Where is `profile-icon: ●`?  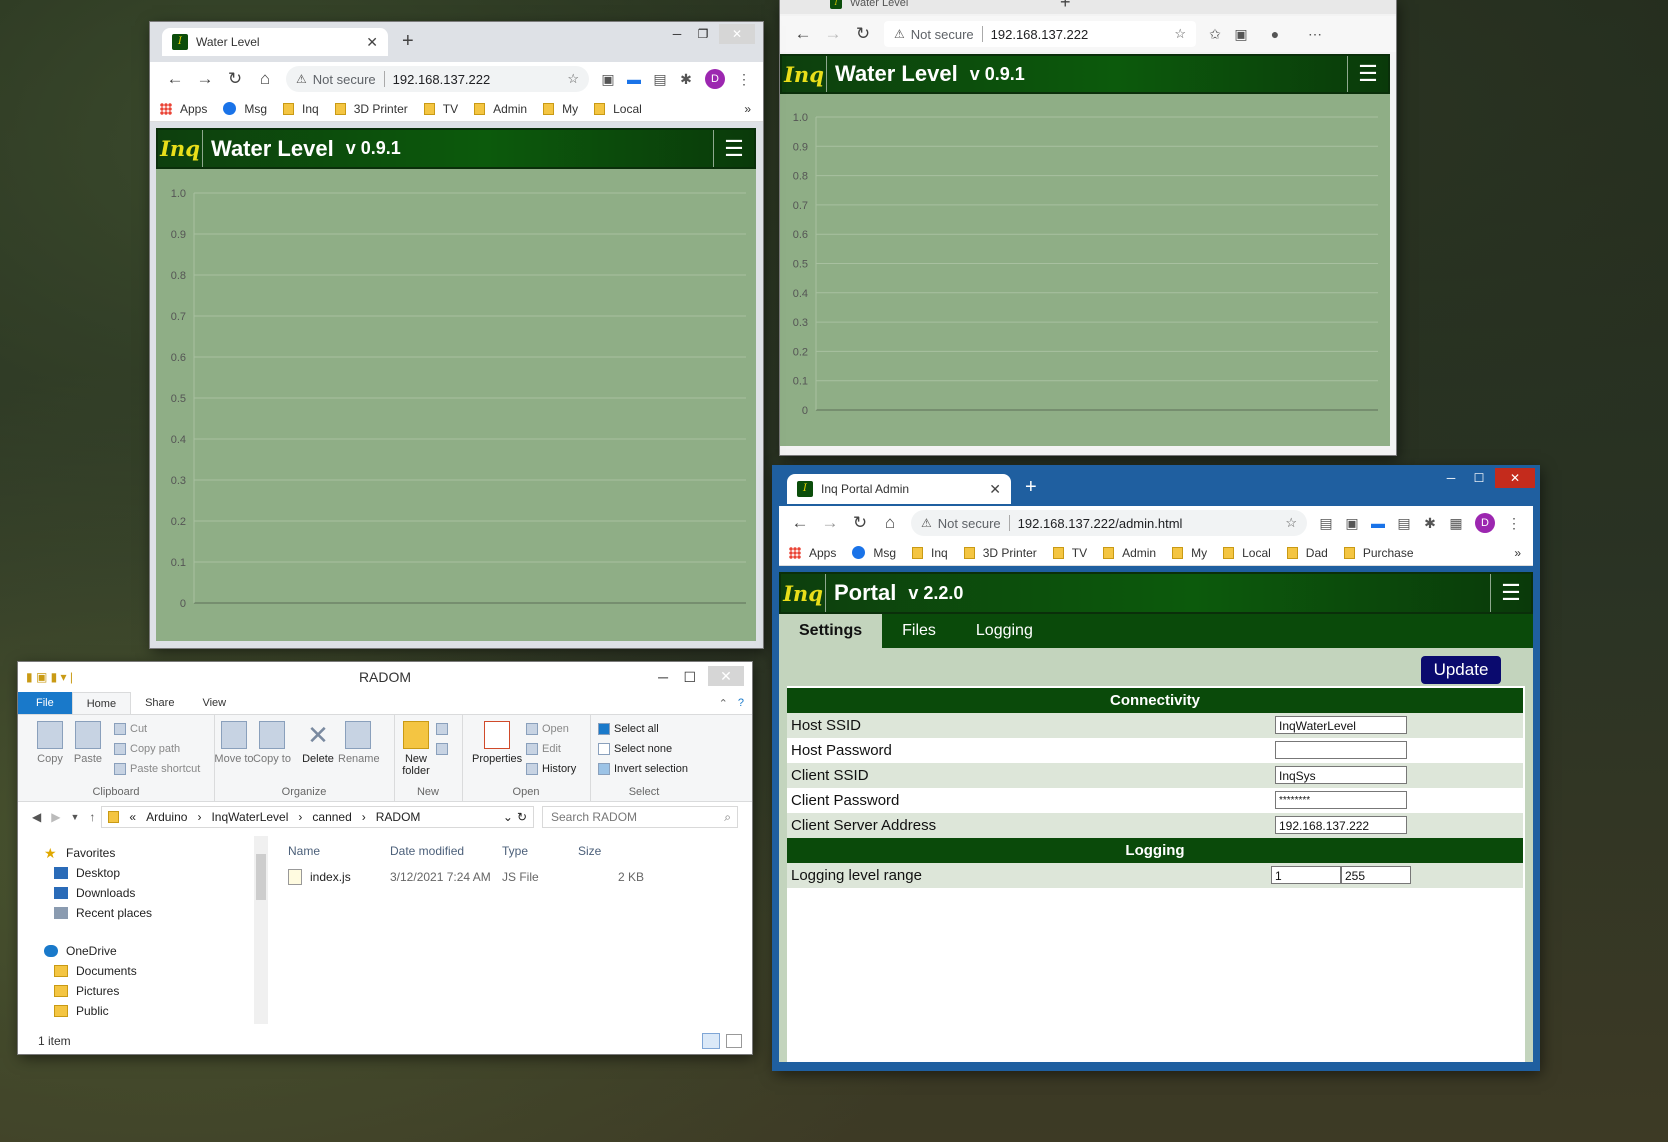
profile-icon: ● is located at coordinates (1275, 34).